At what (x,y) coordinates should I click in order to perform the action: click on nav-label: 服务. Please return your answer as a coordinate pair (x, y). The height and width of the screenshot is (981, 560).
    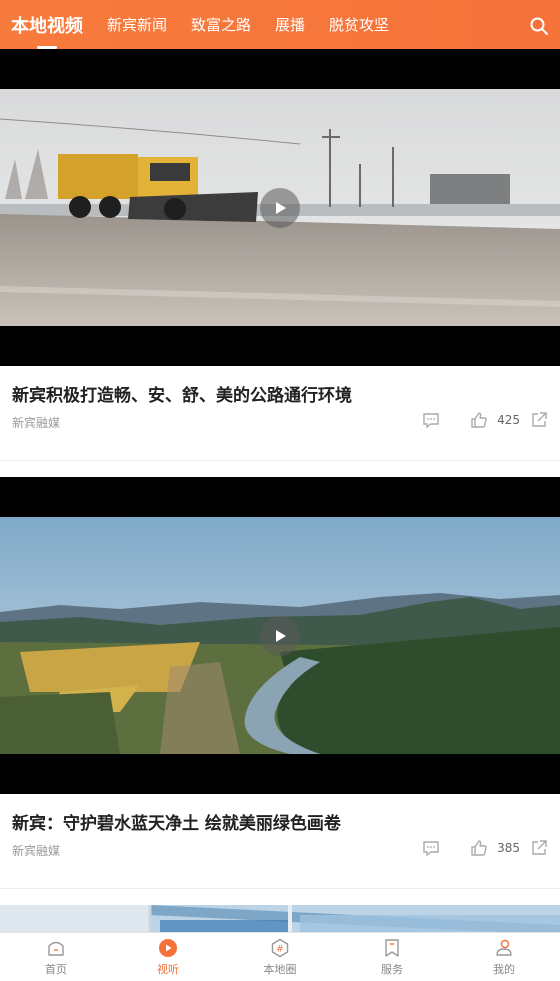
    Looking at the image, I should click on (392, 969).